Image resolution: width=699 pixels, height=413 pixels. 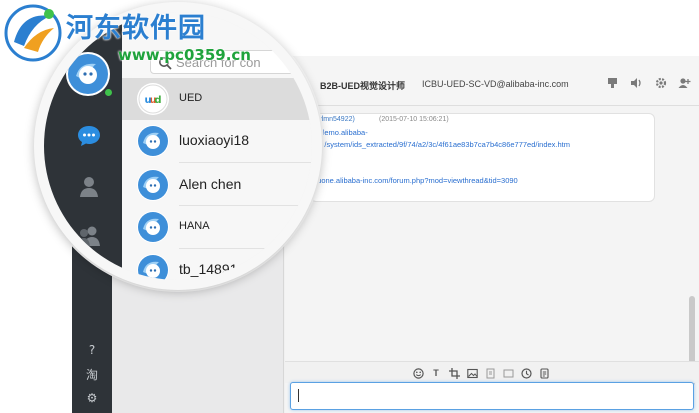 What do you see at coordinates (89, 236) in the screenshot?
I see `group-icon` at bounding box center [89, 236].